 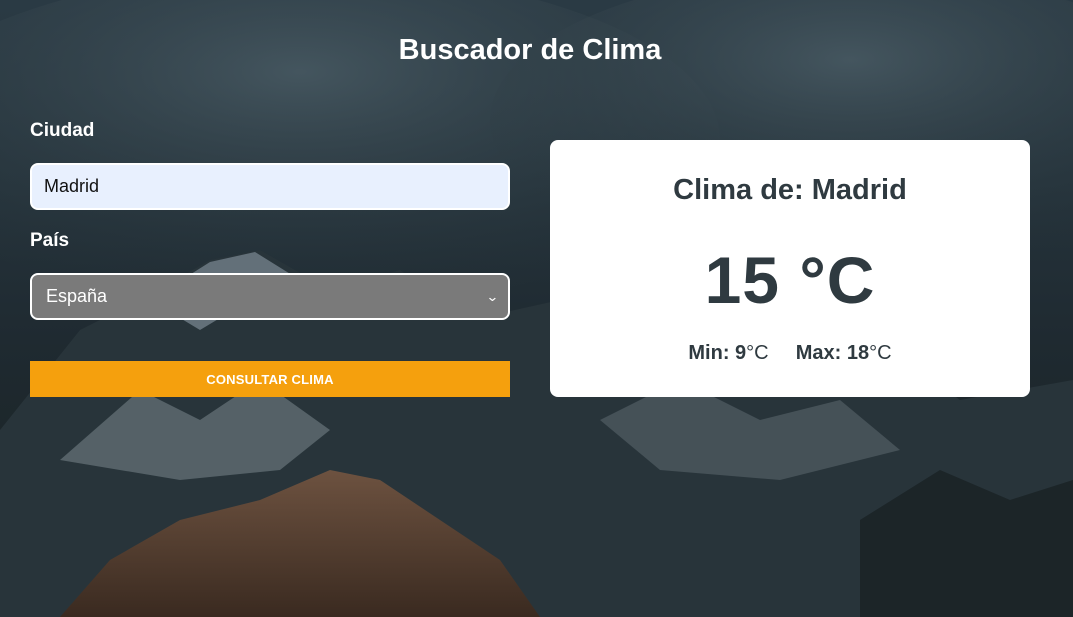 What do you see at coordinates (50, 240) in the screenshot?
I see `country-label: País` at bounding box center [50, 240].